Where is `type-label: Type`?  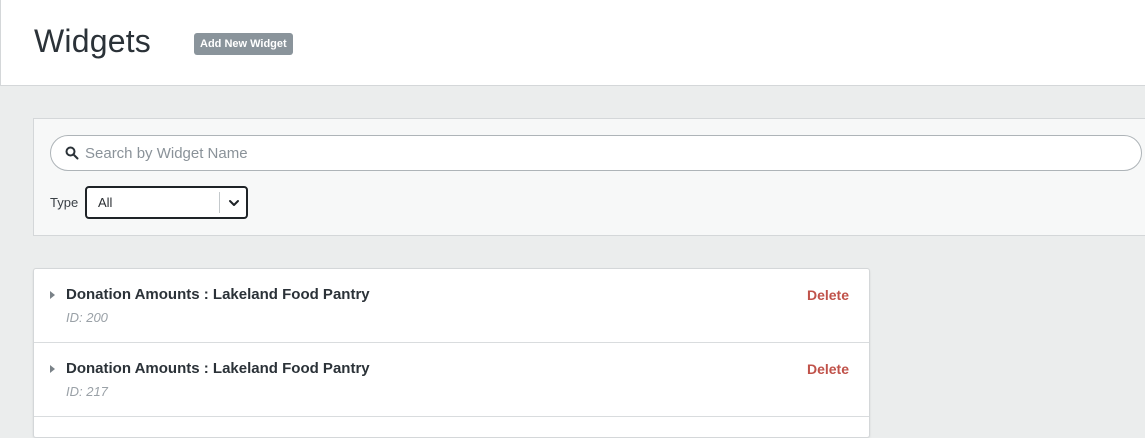
type-label: Type is located at coordinates (64, 202).